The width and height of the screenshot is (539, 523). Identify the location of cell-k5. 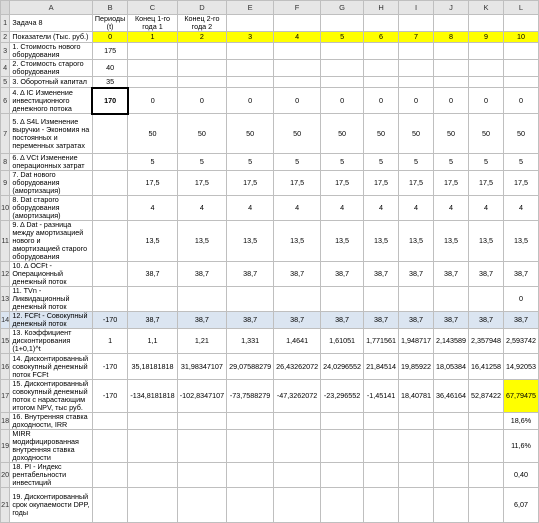
(486, 82).